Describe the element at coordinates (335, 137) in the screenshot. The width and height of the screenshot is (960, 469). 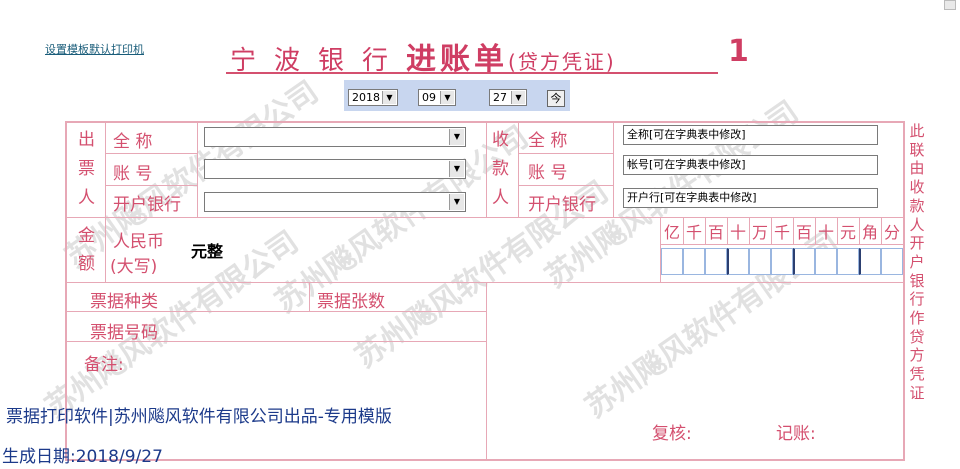
I see `payer-fullname-combo: ▼` at that location.